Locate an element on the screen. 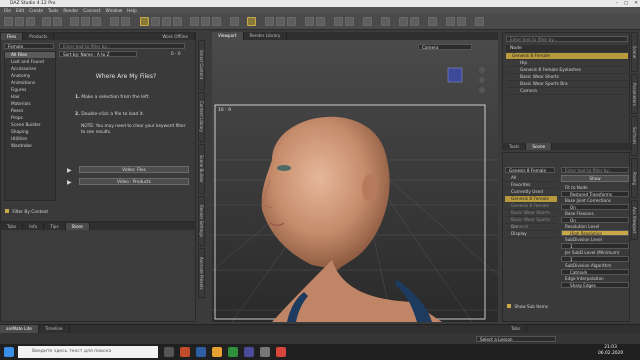 The width and height of the screenshot is (640, 360). scene-item-shorts: Basic Wear Shorts is located at coordinates (567, 77).